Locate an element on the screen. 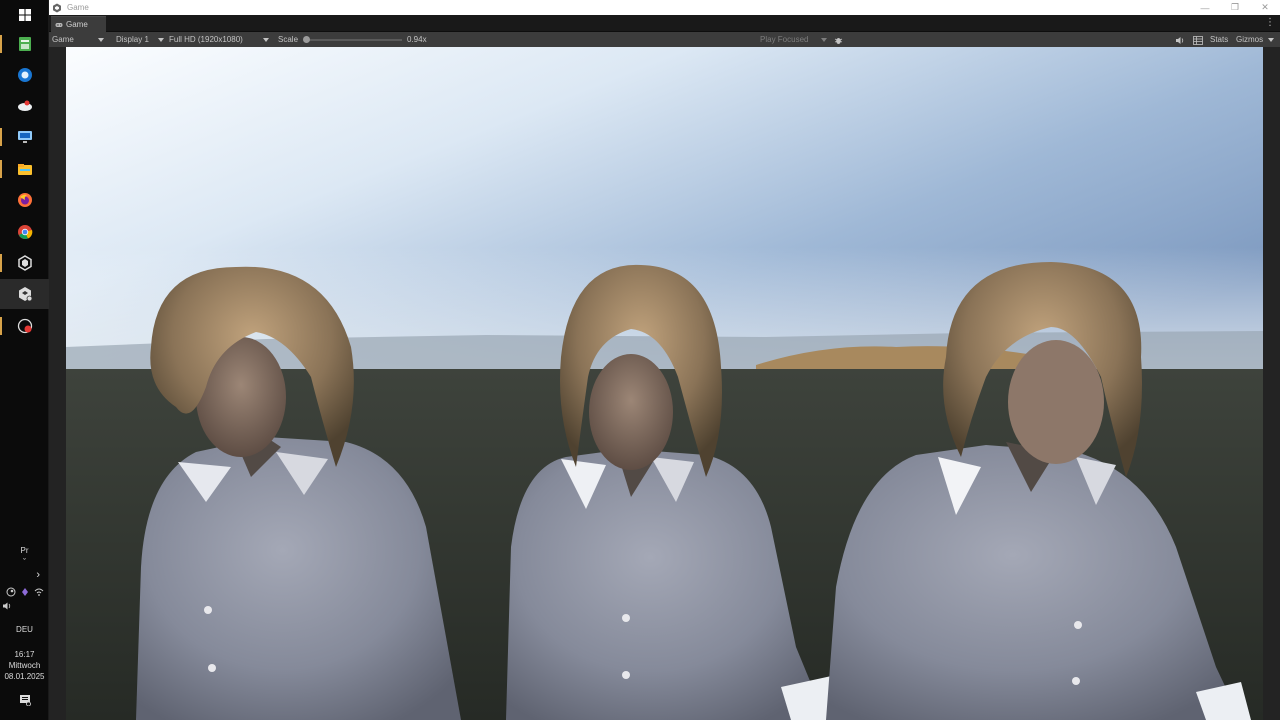  stats-button: Stats is located at coordinates (1219, 39).